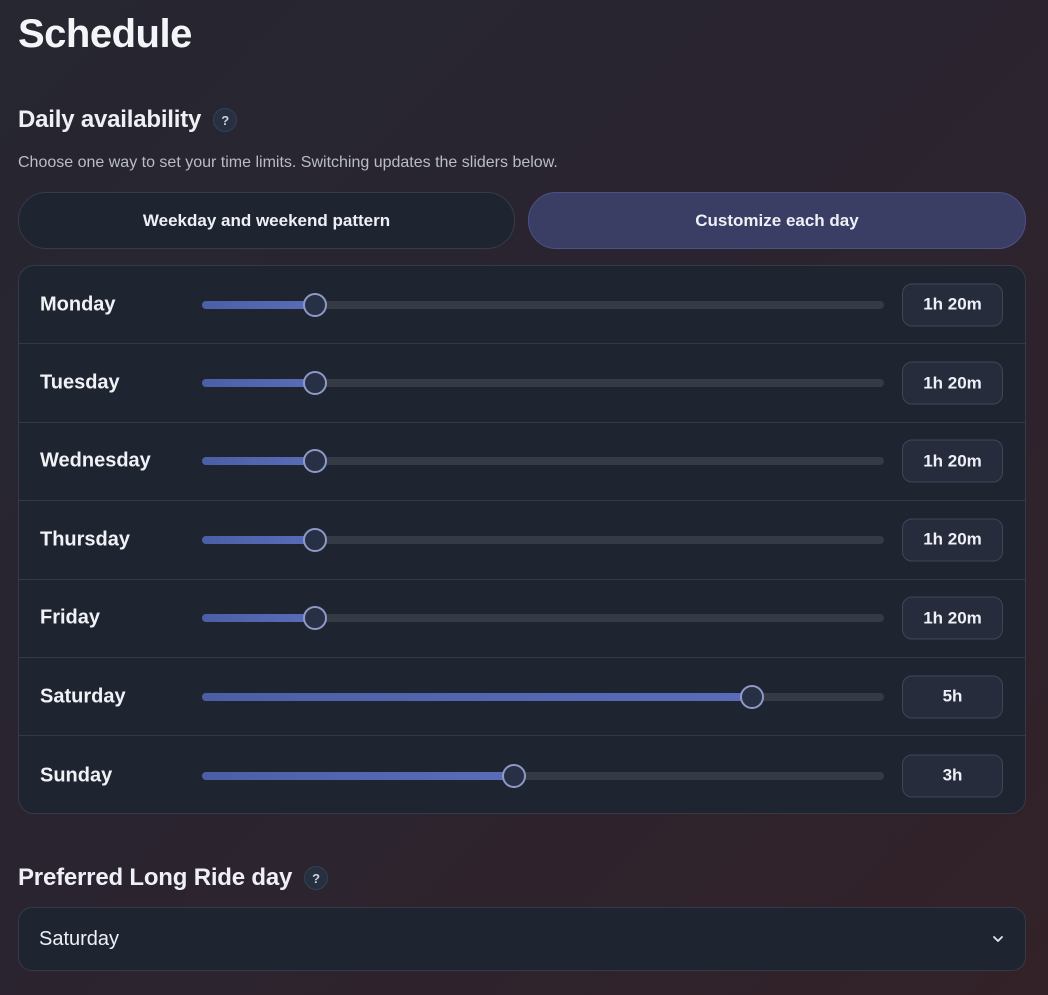 The width and height of the screenshot is (1048, 995). Describe the element at coordinates (543, 618) in the screenshot. I see `friday-slider` at that location.